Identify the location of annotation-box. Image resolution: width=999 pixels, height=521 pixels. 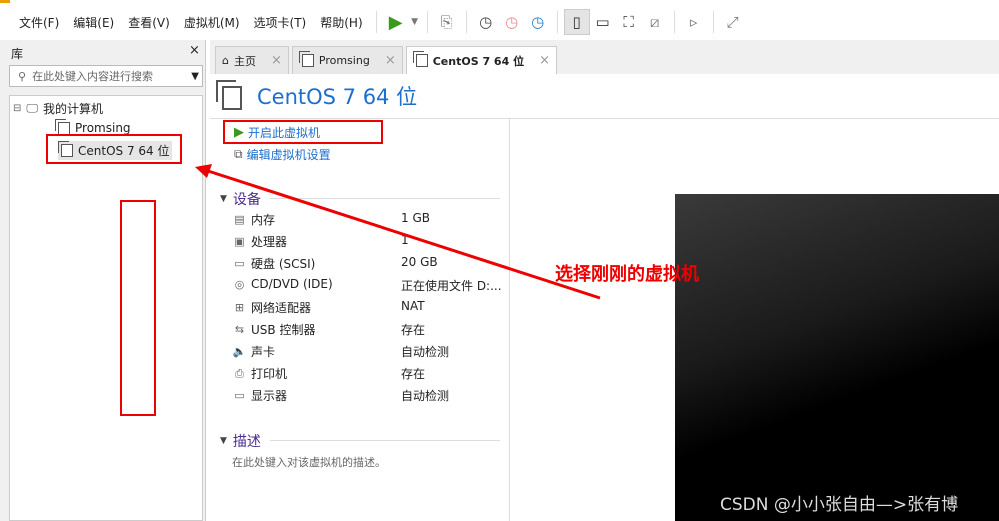
(303, 132).